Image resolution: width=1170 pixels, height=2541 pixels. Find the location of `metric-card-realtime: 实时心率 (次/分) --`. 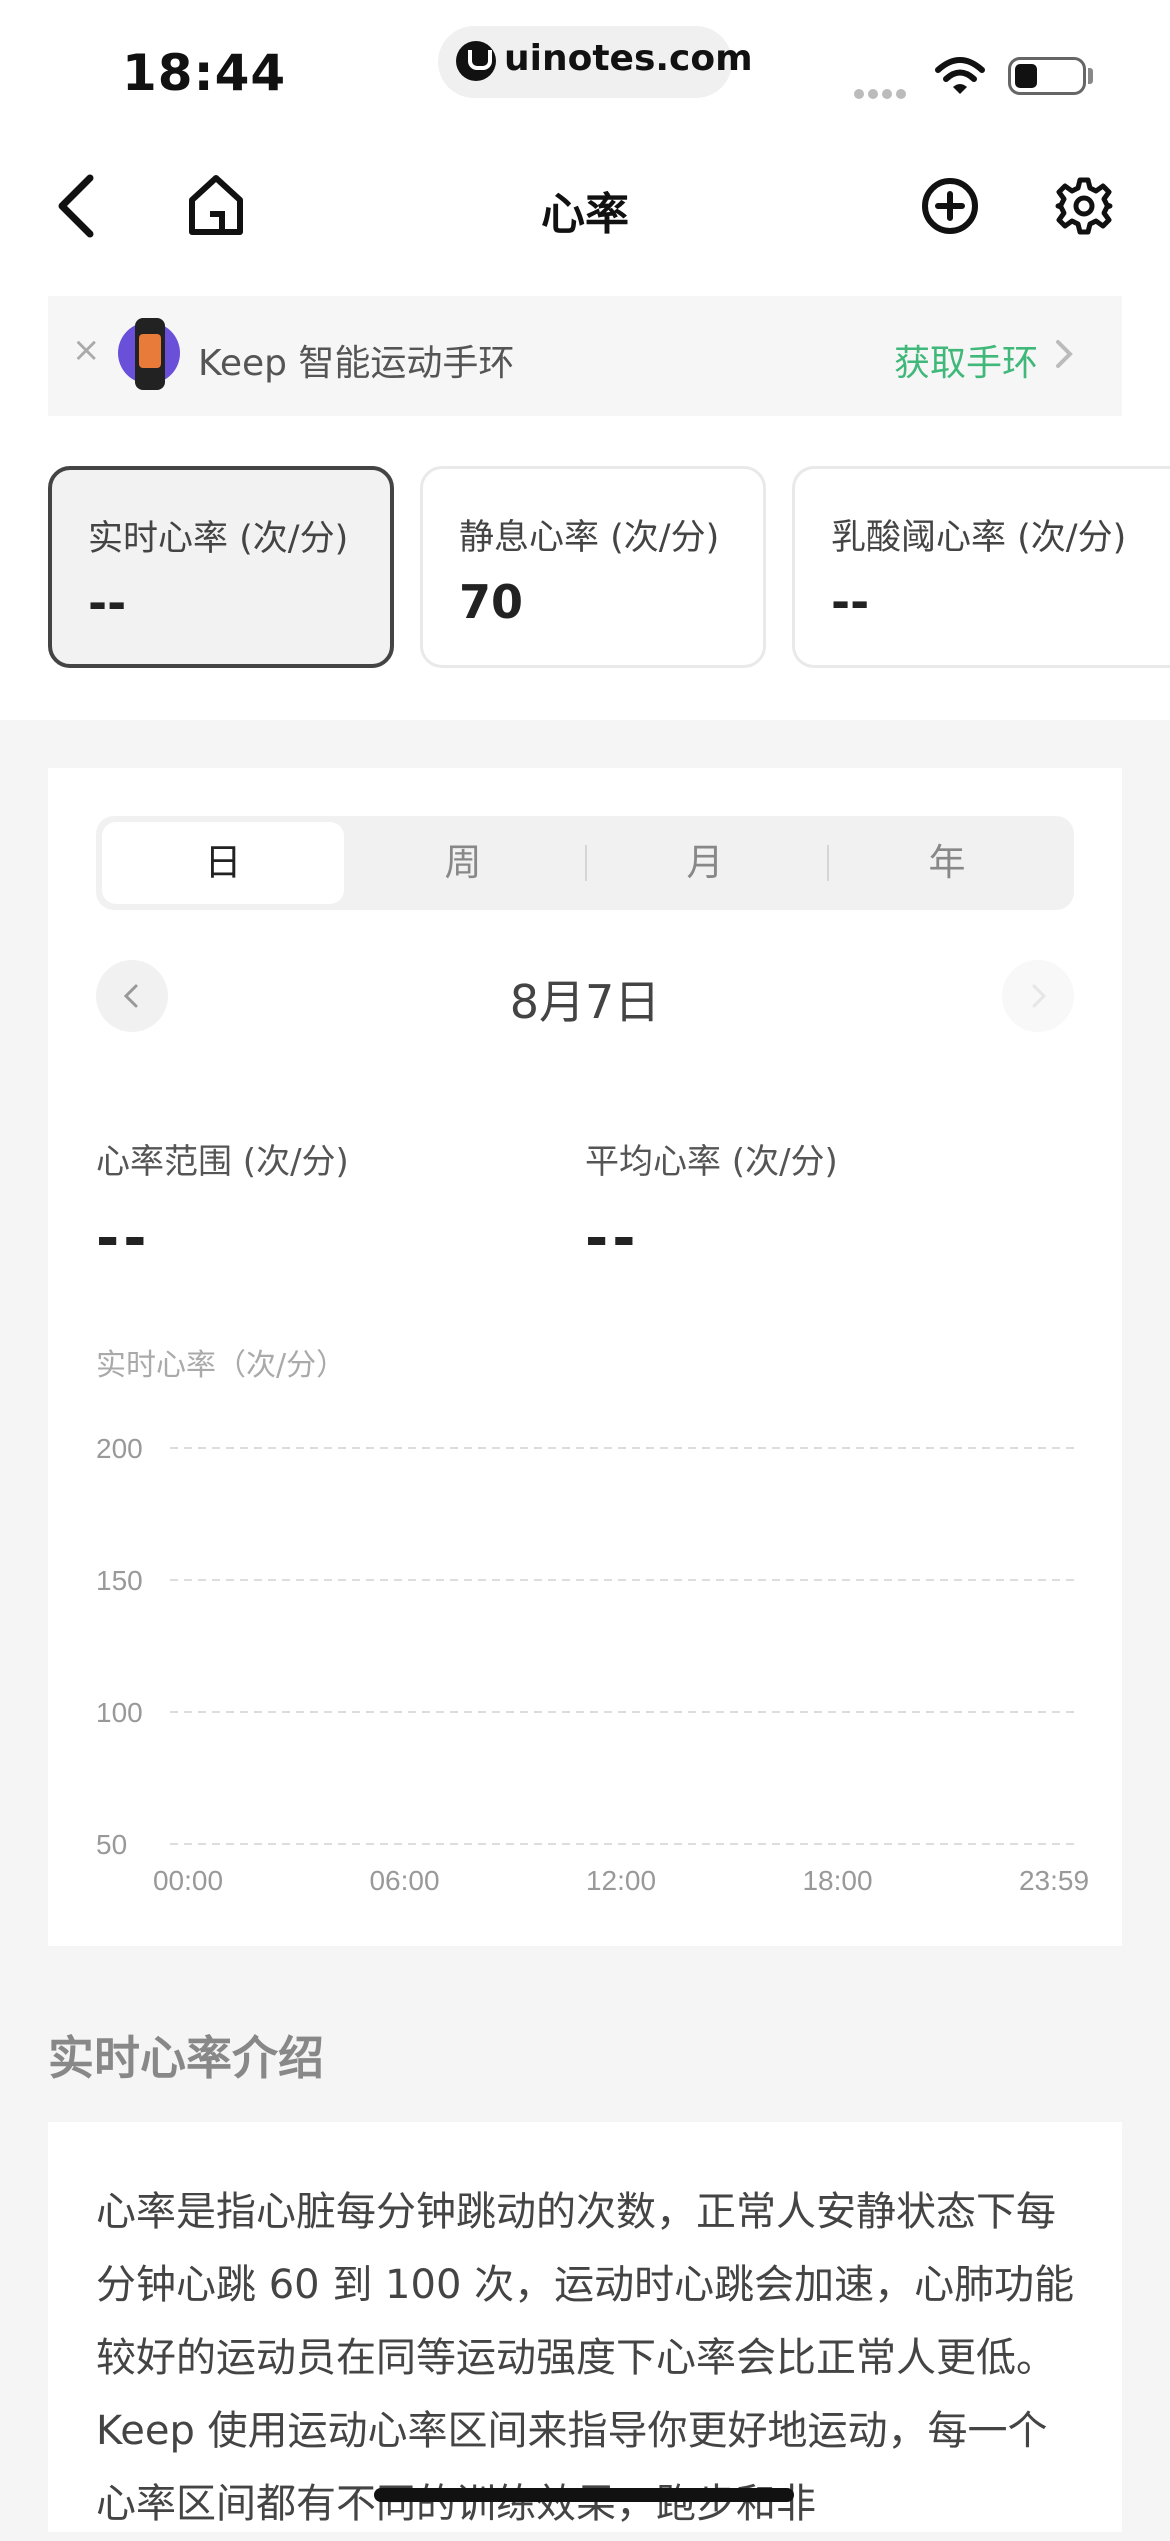

metric-card-realtime: 实时心率 (次/分) -- is located at coordinates (221, 567).